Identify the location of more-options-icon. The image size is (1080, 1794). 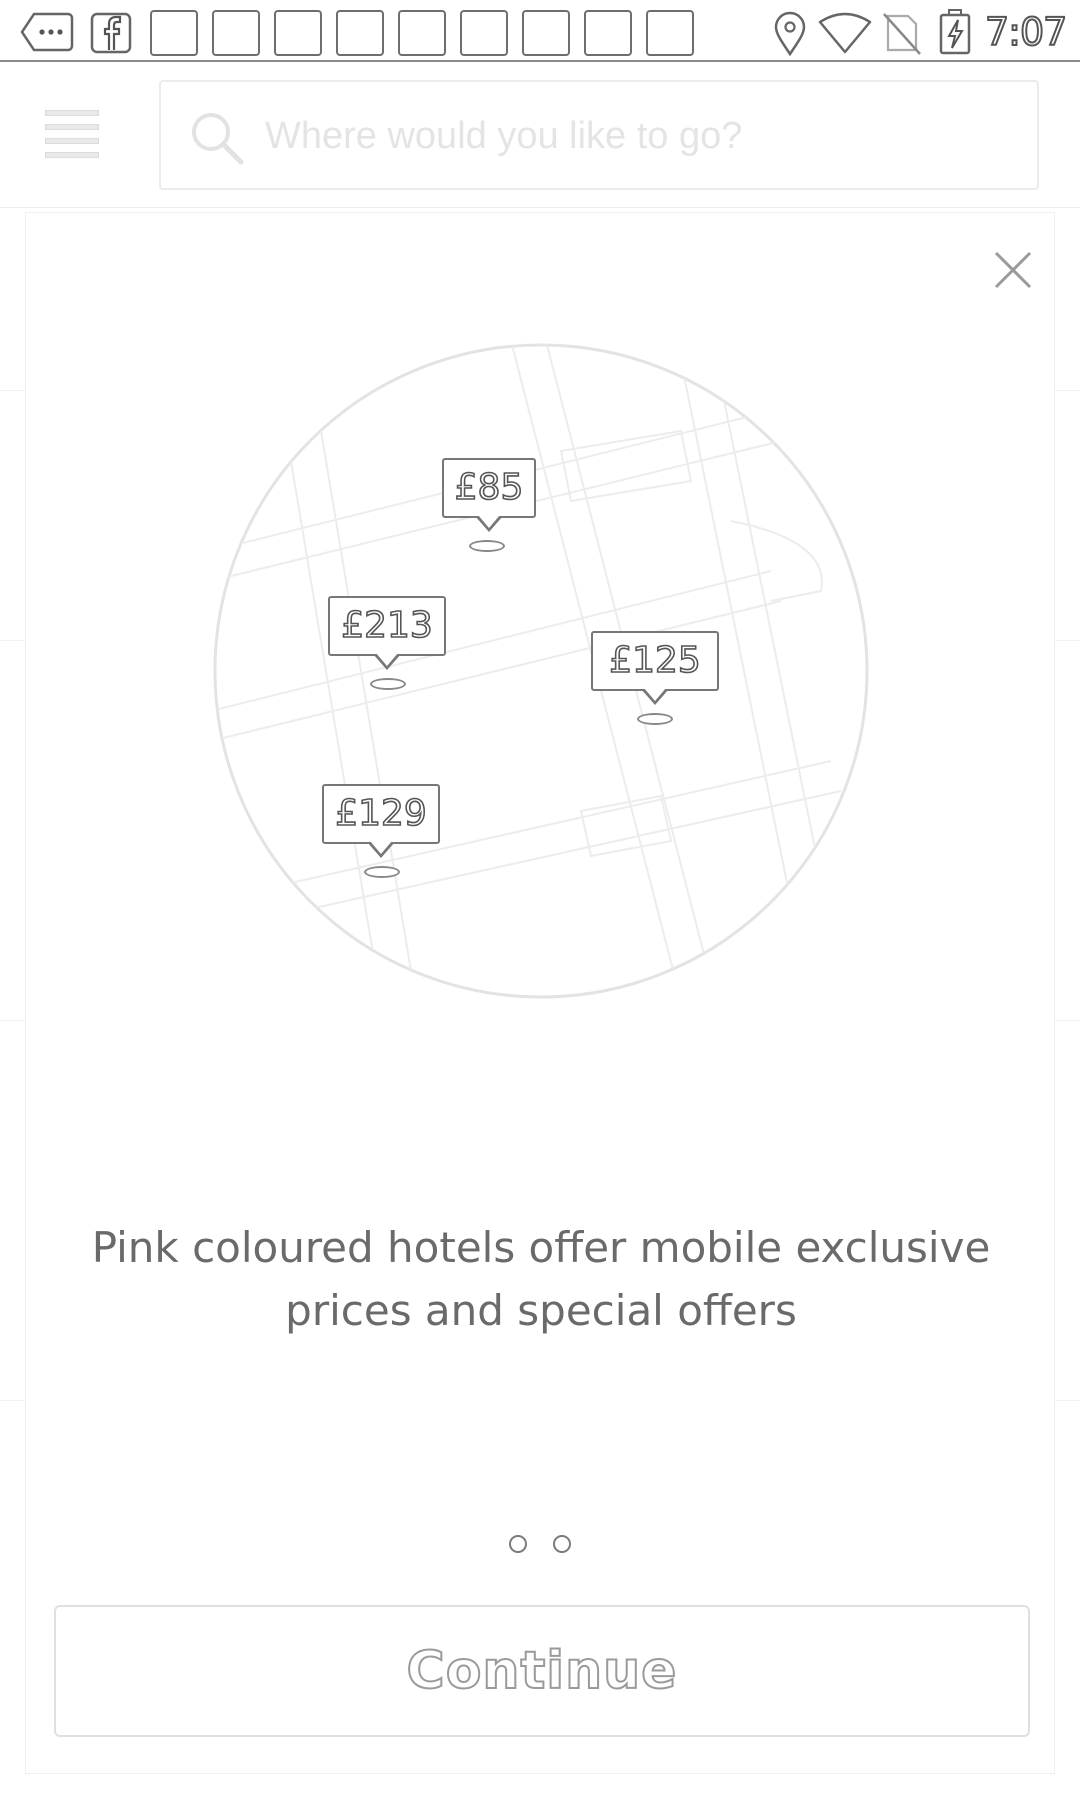
(47, 32).